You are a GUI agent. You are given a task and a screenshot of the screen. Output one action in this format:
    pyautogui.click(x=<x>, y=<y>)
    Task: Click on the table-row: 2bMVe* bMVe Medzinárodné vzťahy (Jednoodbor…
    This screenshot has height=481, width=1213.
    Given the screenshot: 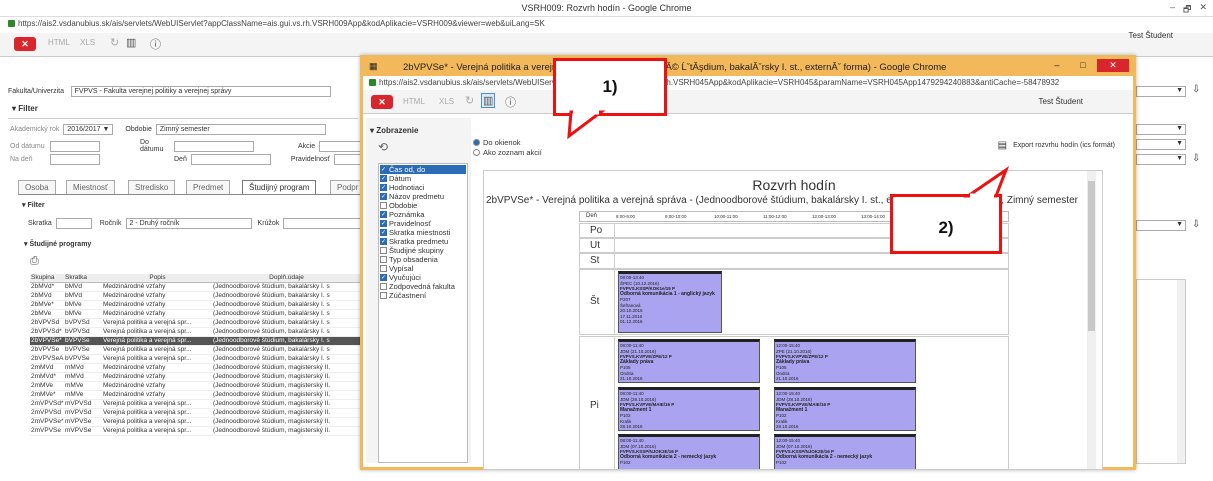 What is the action you would take?
    pyautogui.click(x=195, y=305)
    